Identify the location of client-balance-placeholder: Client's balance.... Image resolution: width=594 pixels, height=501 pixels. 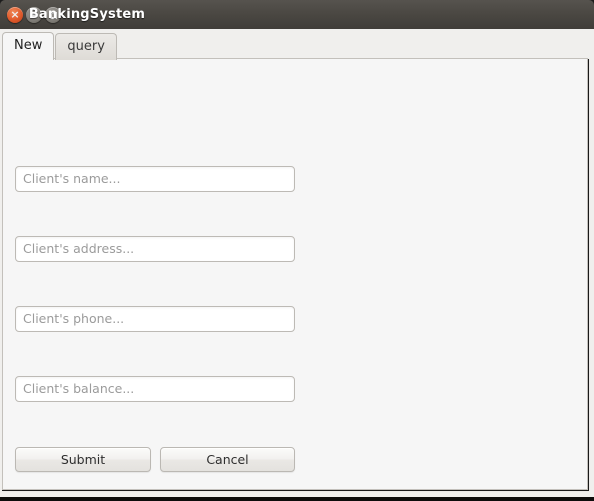
(79, 388).